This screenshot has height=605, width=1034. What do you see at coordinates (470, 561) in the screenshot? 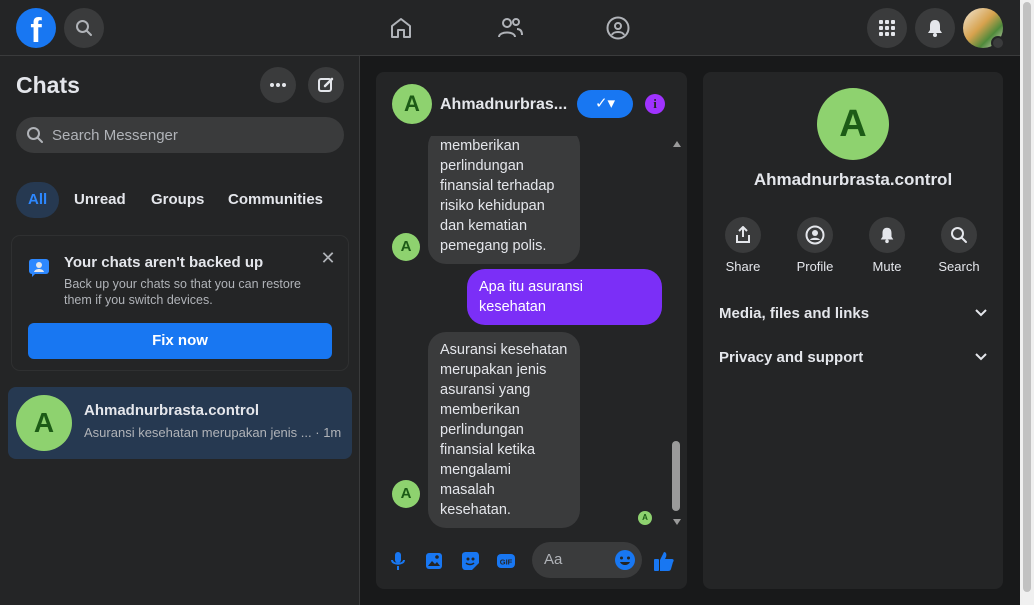
I see `sticker-icon` at bounding box center [470, 561].